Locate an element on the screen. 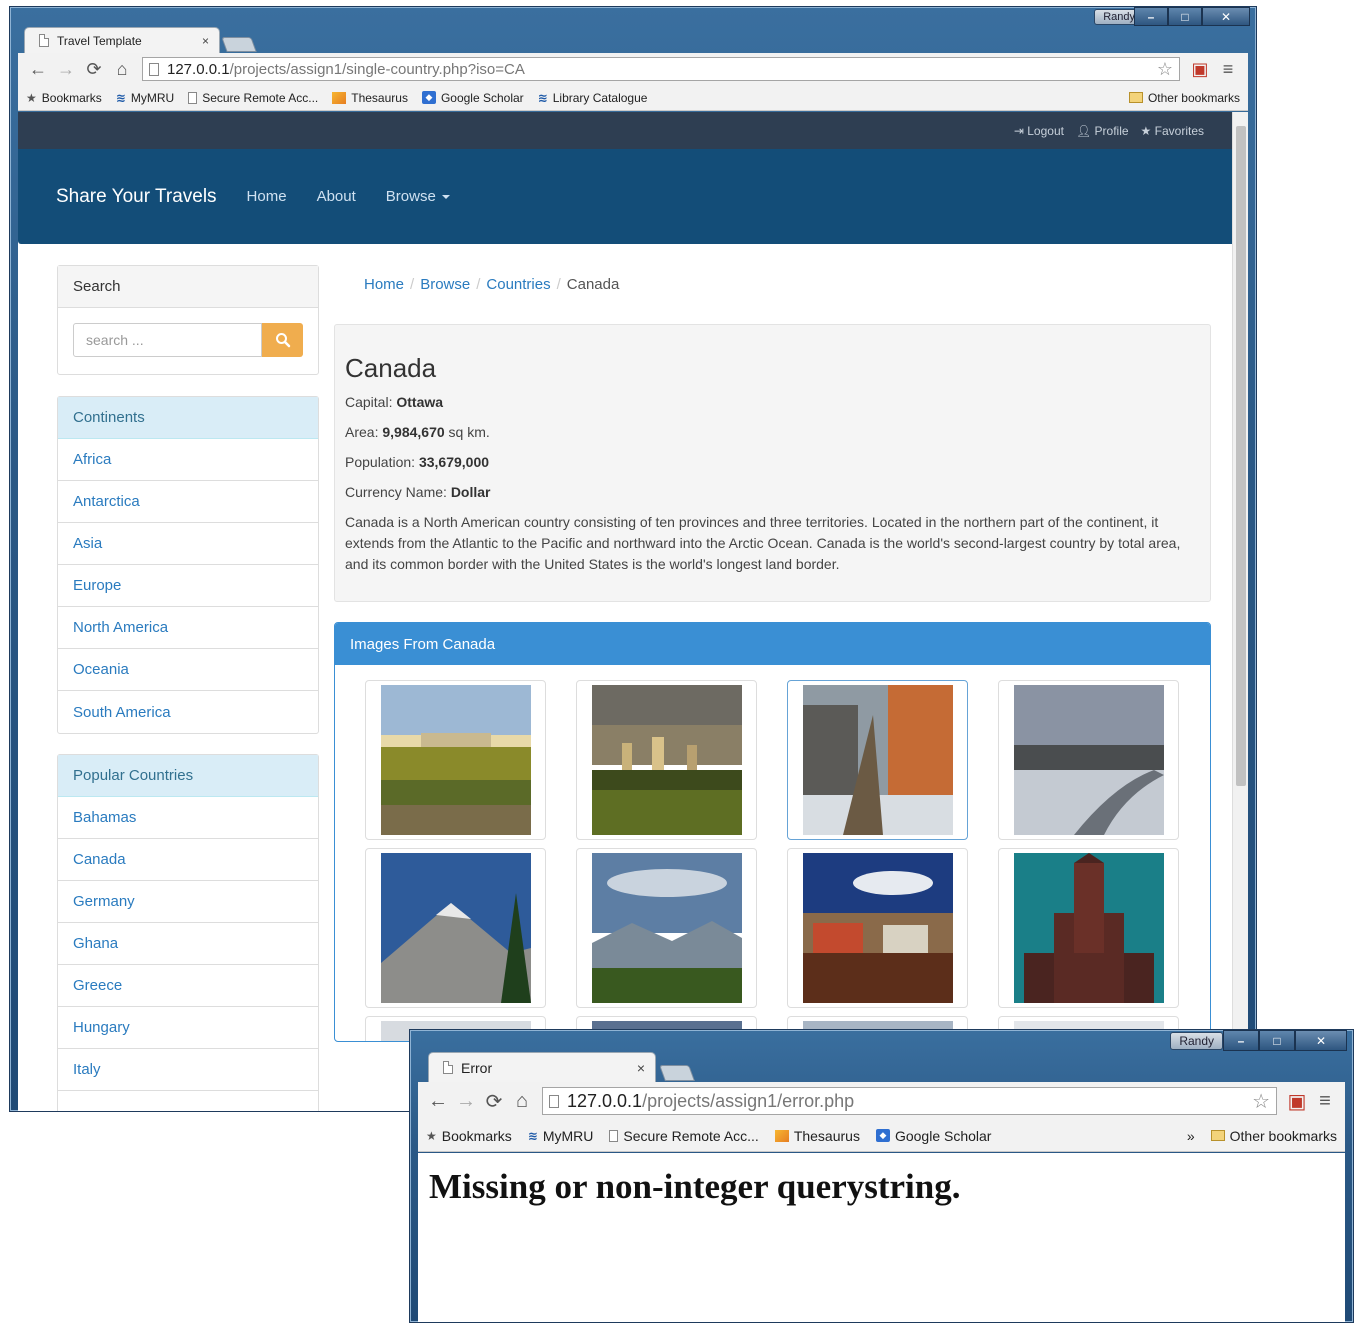 This screenshot has height=1323, width=1354. nav-browse-dropdown: Browse is located at coordinates (418, 196).